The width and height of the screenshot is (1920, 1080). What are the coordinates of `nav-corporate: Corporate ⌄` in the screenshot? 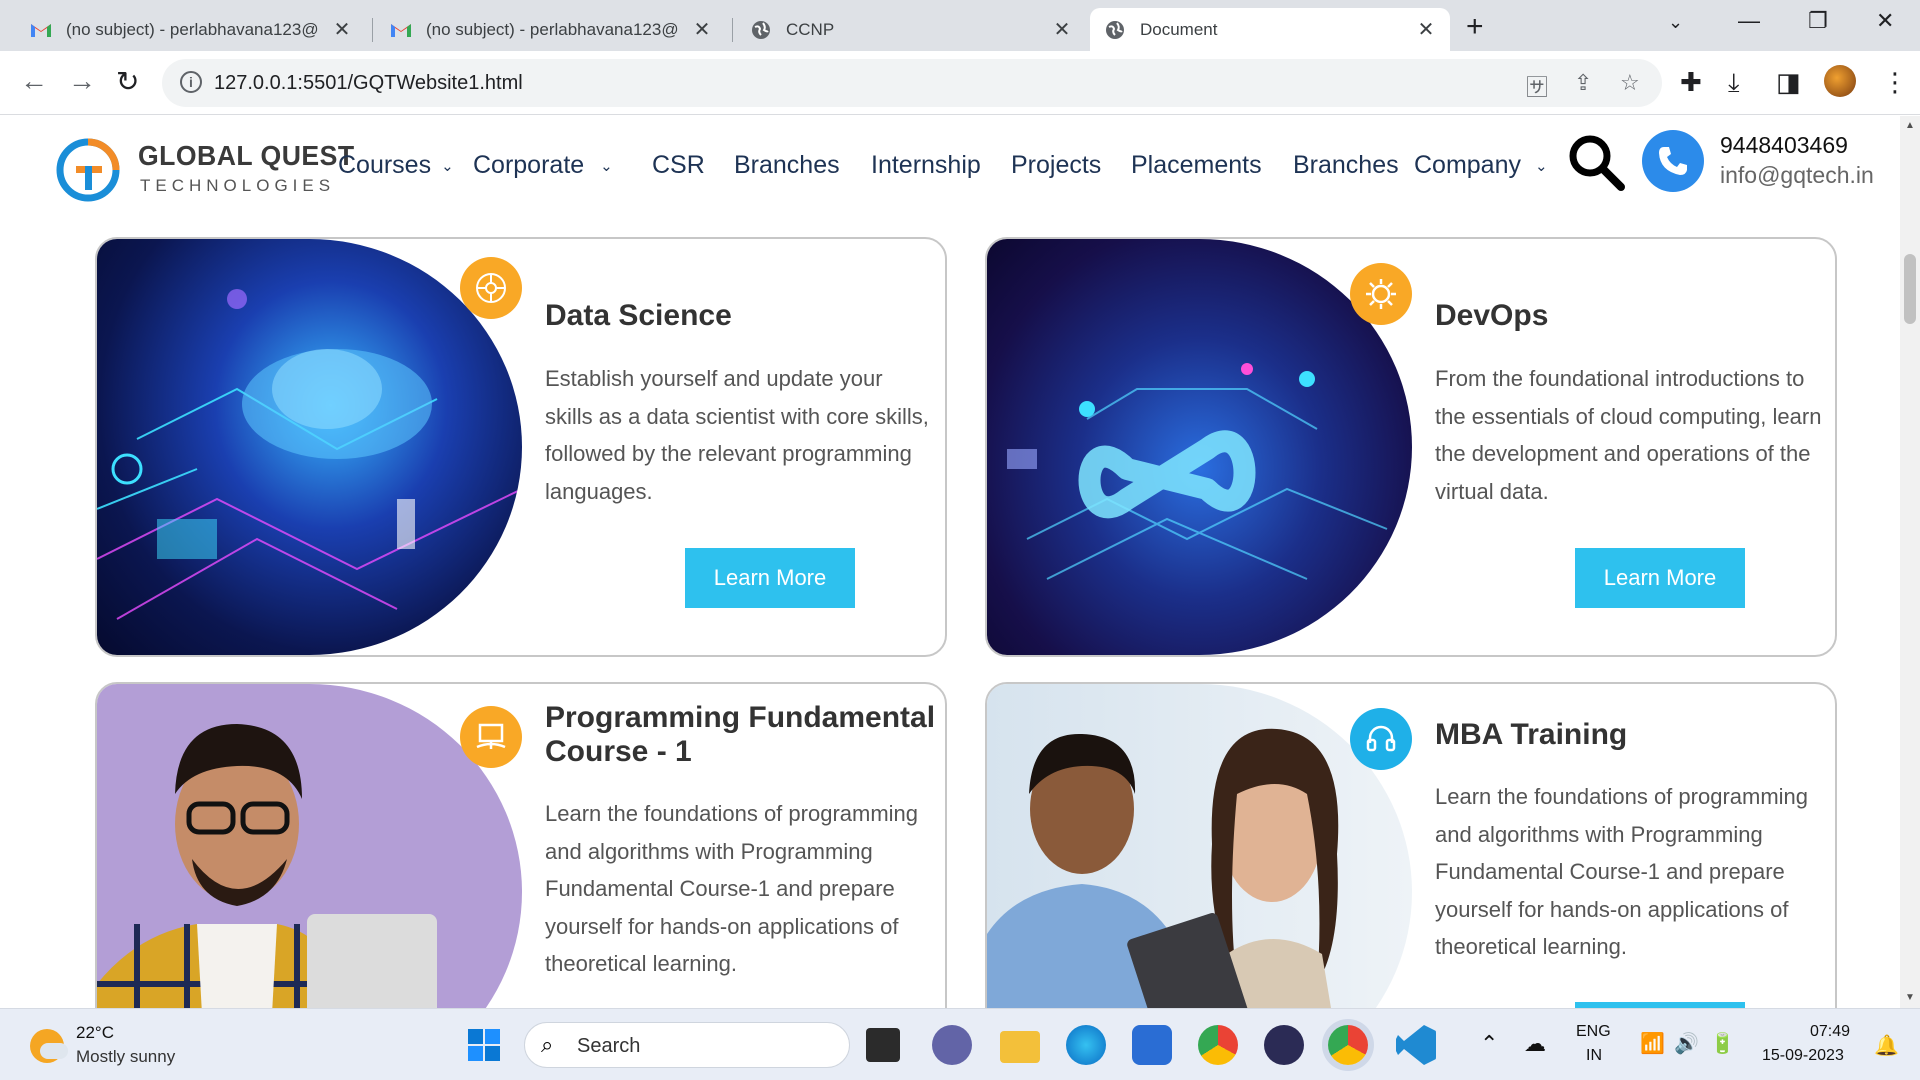 It's located at (543, 165).